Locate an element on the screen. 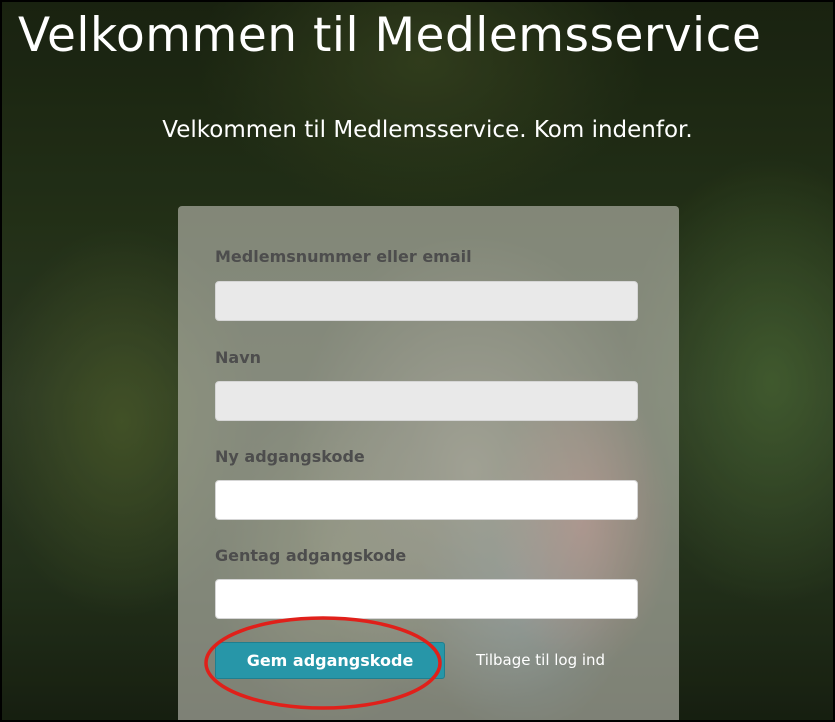 The height and width of the screenshot is (722, 835). member-number-input is located at coordinates (426, 301).